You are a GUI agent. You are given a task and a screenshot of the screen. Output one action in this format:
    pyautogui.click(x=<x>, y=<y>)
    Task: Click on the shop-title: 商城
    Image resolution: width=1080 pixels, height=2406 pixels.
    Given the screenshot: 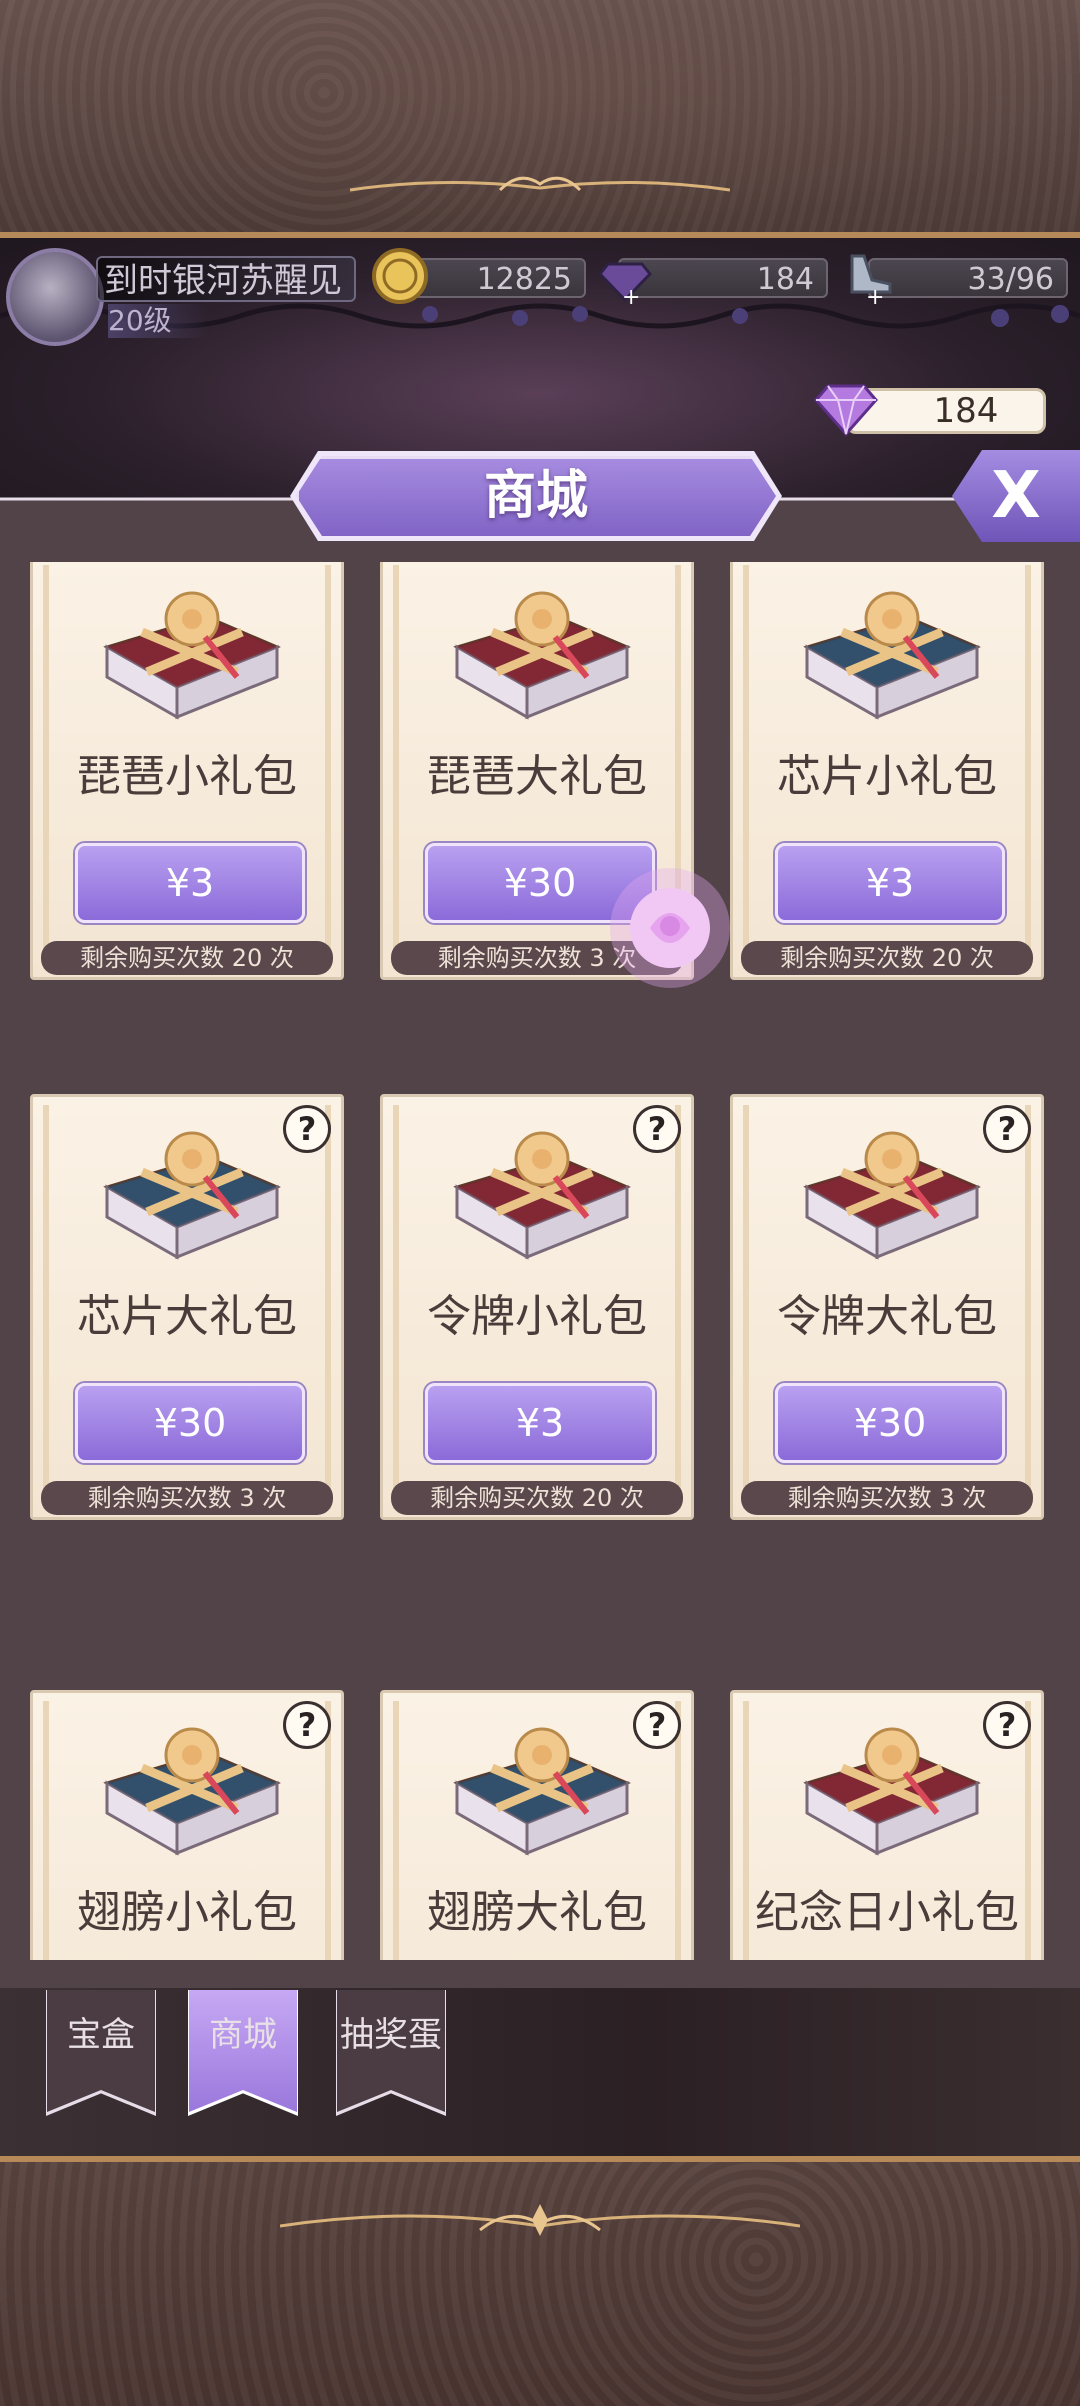 What is the action you would take?
    pyautogui.click(x=535, y=496)
    